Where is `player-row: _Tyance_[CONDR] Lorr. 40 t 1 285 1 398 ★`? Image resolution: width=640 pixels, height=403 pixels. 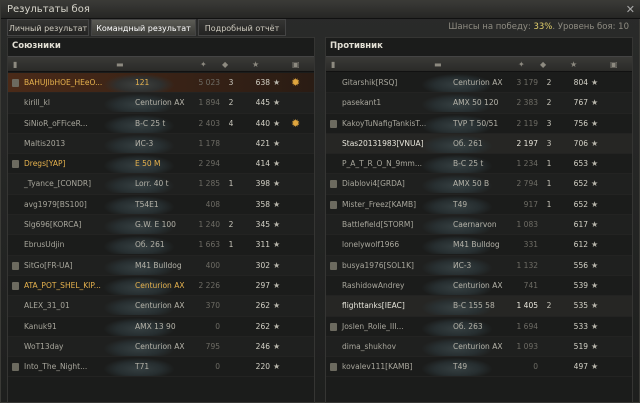
player-row: _Tyance_[CONDR] Lorr. 40 t 1 285 1 398 ★ is located at coordinates (161, 184).